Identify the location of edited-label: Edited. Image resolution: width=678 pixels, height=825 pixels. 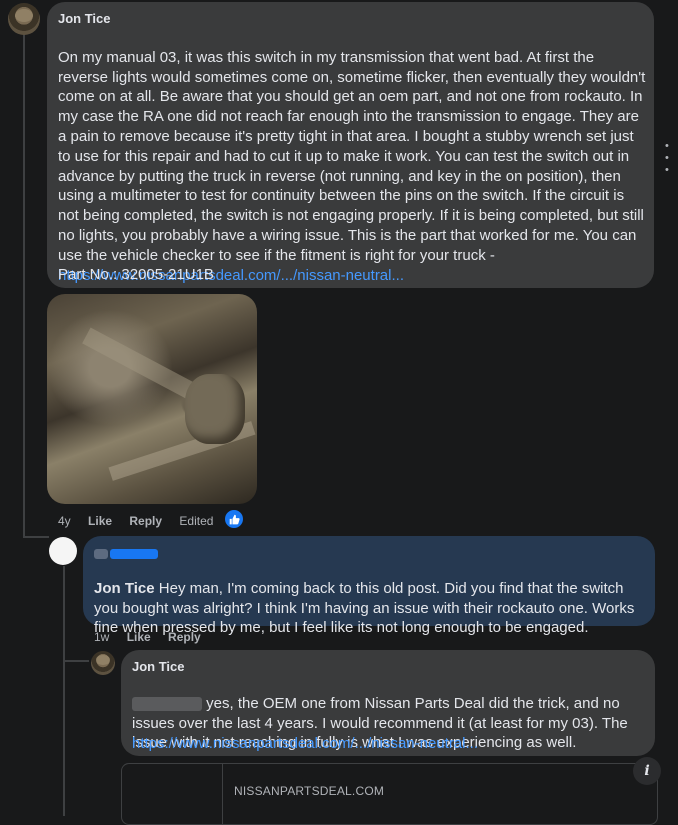
(196, 521).